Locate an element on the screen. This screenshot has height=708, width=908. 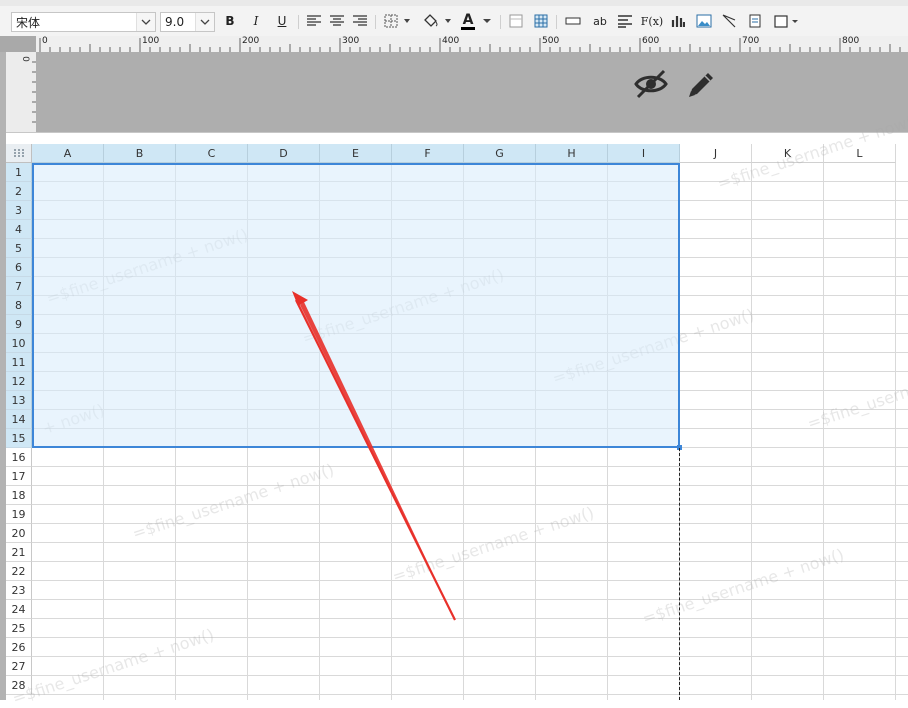
frame-dropdown is located at coordinates (786, 21).